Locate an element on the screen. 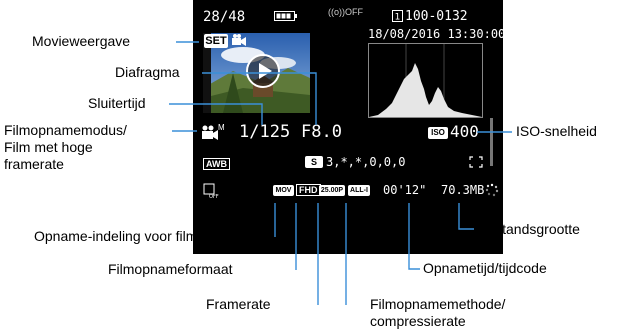 The image size is (620, 334). label-filmopnameformaat: Filmopnameformaat is located at coordinates (170, 269).